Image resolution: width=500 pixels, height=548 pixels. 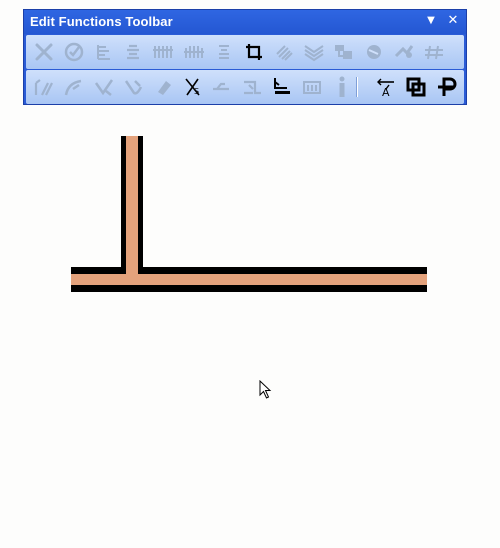 What do you see at coordinates (133, 52) in the screenshot?
I see `align-center-icon` at bounding box center [133, 52].